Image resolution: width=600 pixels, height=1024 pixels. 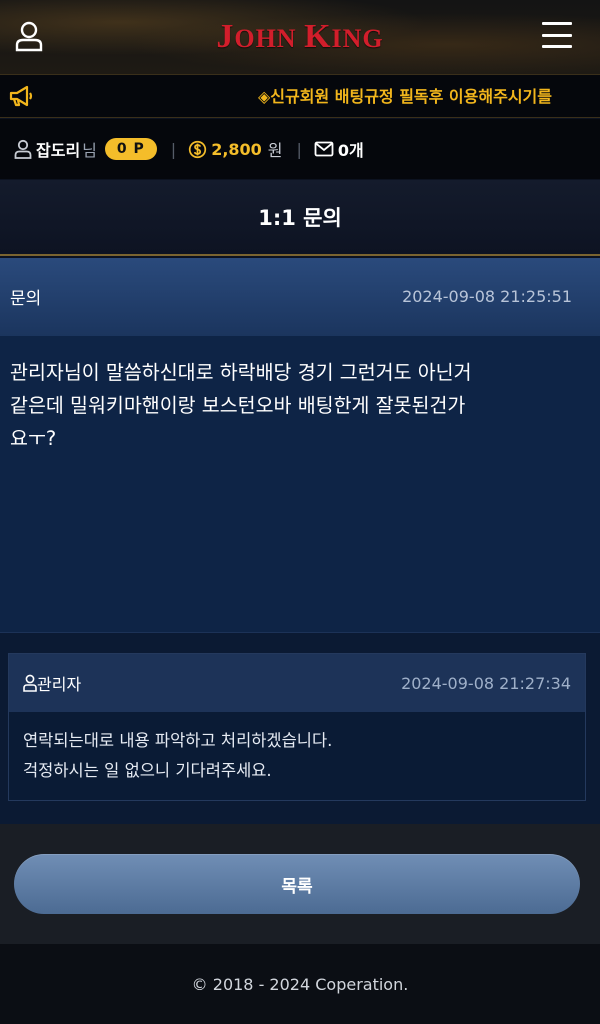 I want to click on app-header: JOHN KING, so click(x=300, y=37).